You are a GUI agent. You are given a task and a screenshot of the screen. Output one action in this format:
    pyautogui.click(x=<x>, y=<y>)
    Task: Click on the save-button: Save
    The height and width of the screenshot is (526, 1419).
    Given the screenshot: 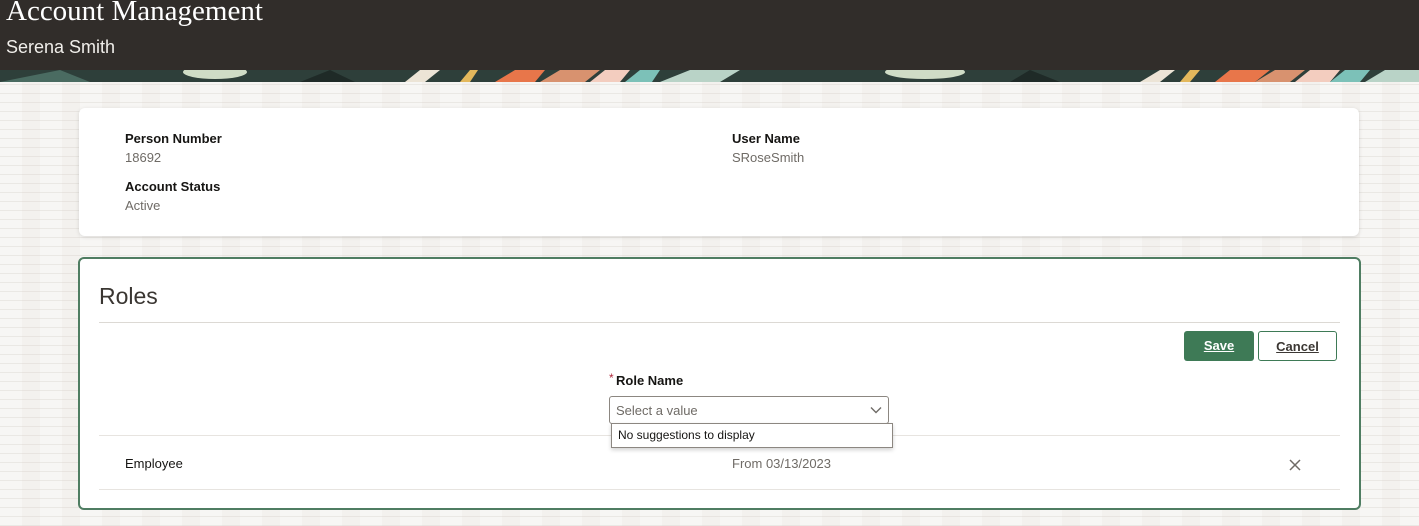 What is the action you would take?
    pyautogui.click(x=1219, y=346)
    